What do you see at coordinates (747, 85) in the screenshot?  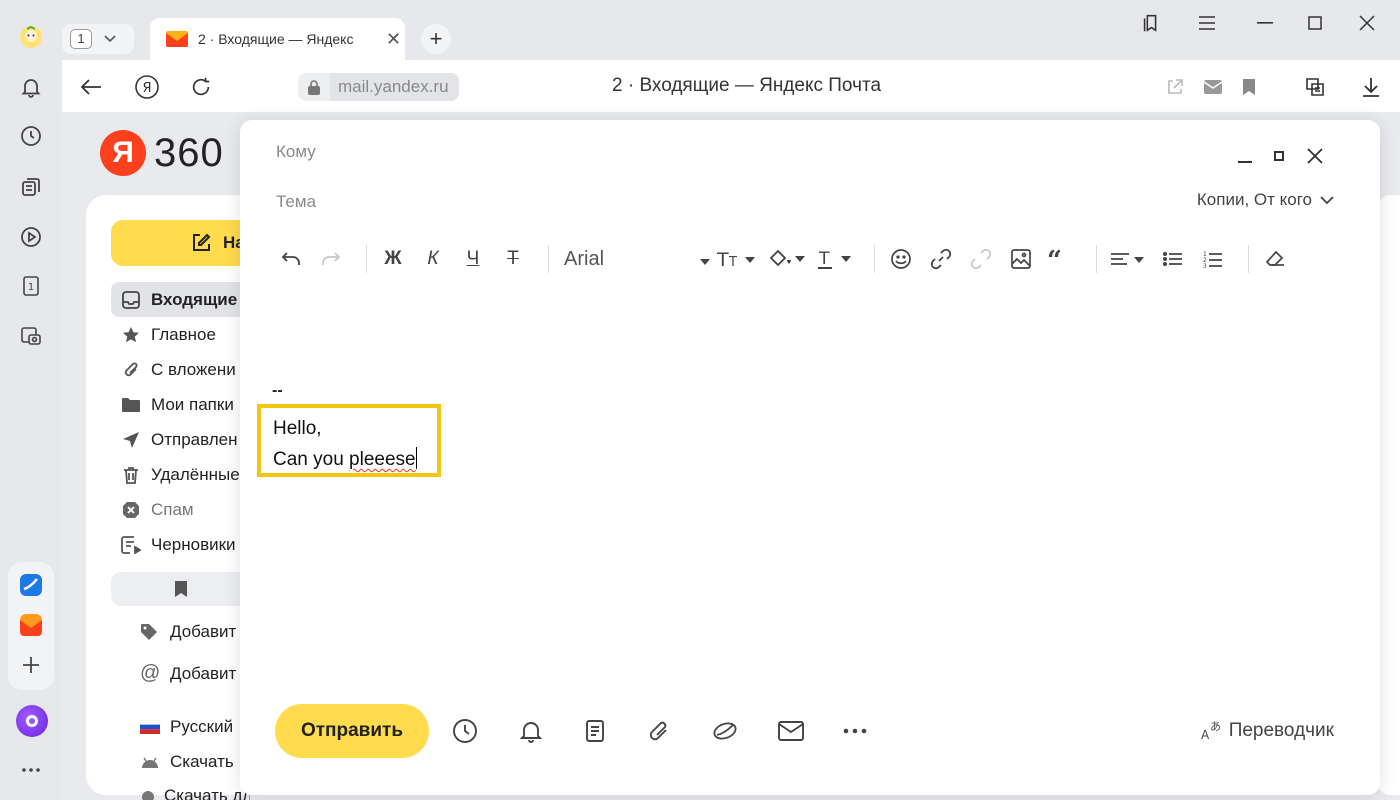 I see `page-title: 2 · Входящие — Яндекс Почта` at bounding box center [747, 85].